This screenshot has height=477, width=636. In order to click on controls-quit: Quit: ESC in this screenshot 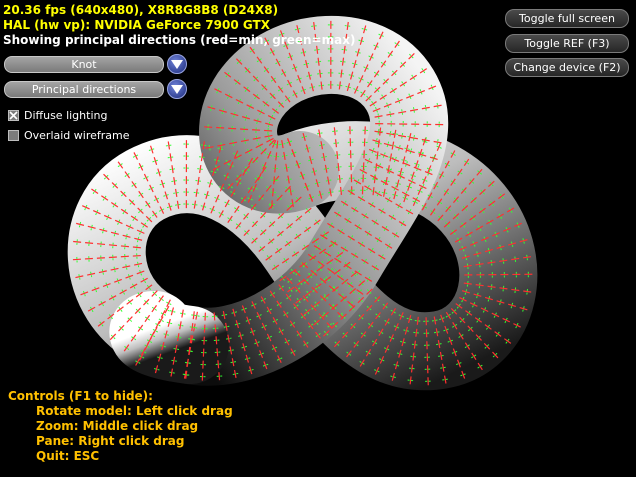, I will do `click(68, 456)`.